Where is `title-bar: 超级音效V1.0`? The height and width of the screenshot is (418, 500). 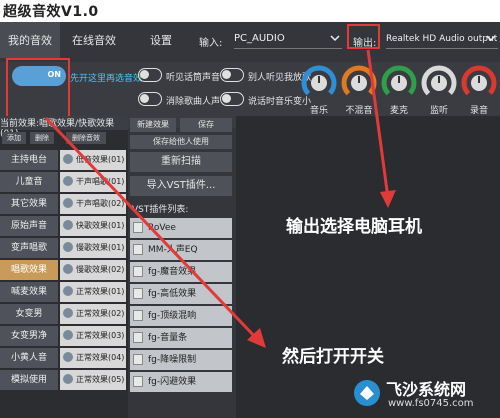
title-bar: 超级音效V1.0 is located at coordinates (250, 11).